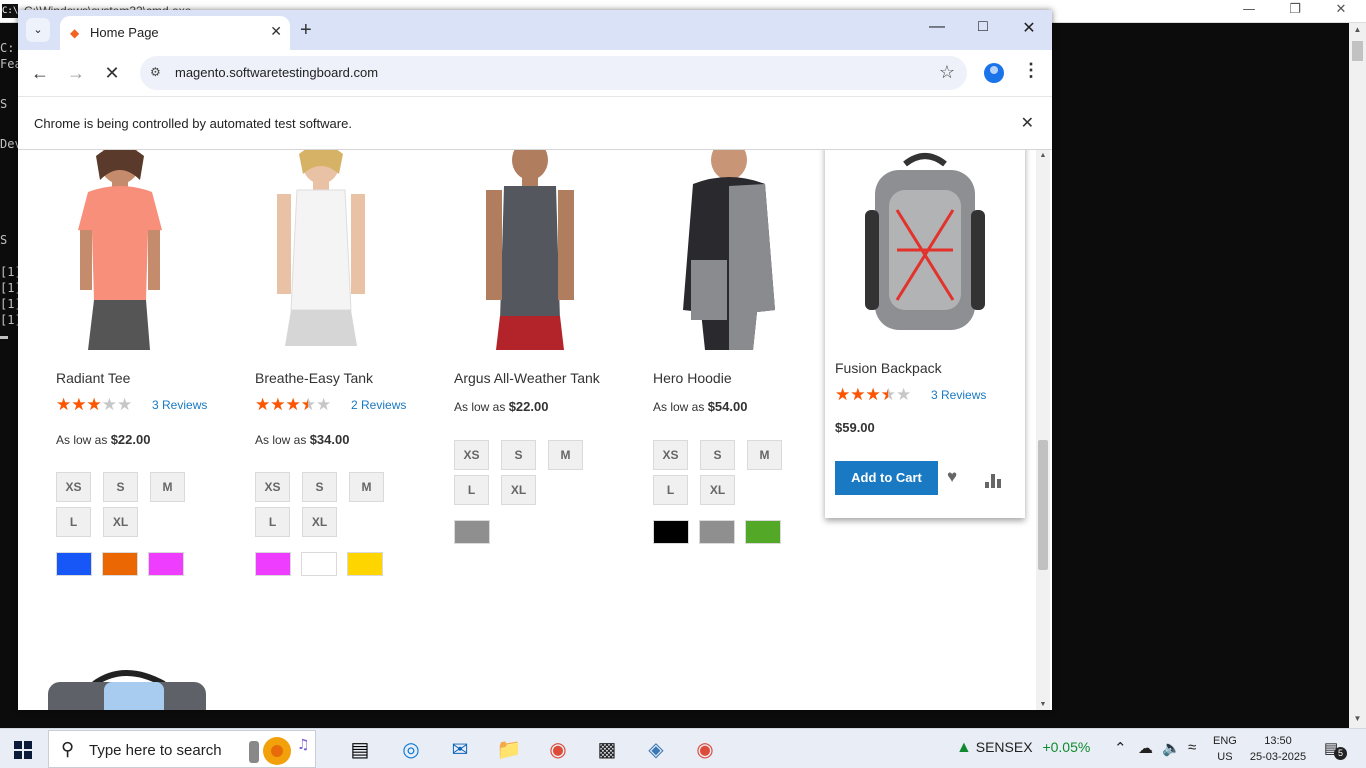 Image resolution: width=1366 pixels, height=768 pixels. What do you see at coordinates (1120, 748) in the screenshot?
I see `chevron-up-icon: ⌃` at bounding box center [1120, 748].